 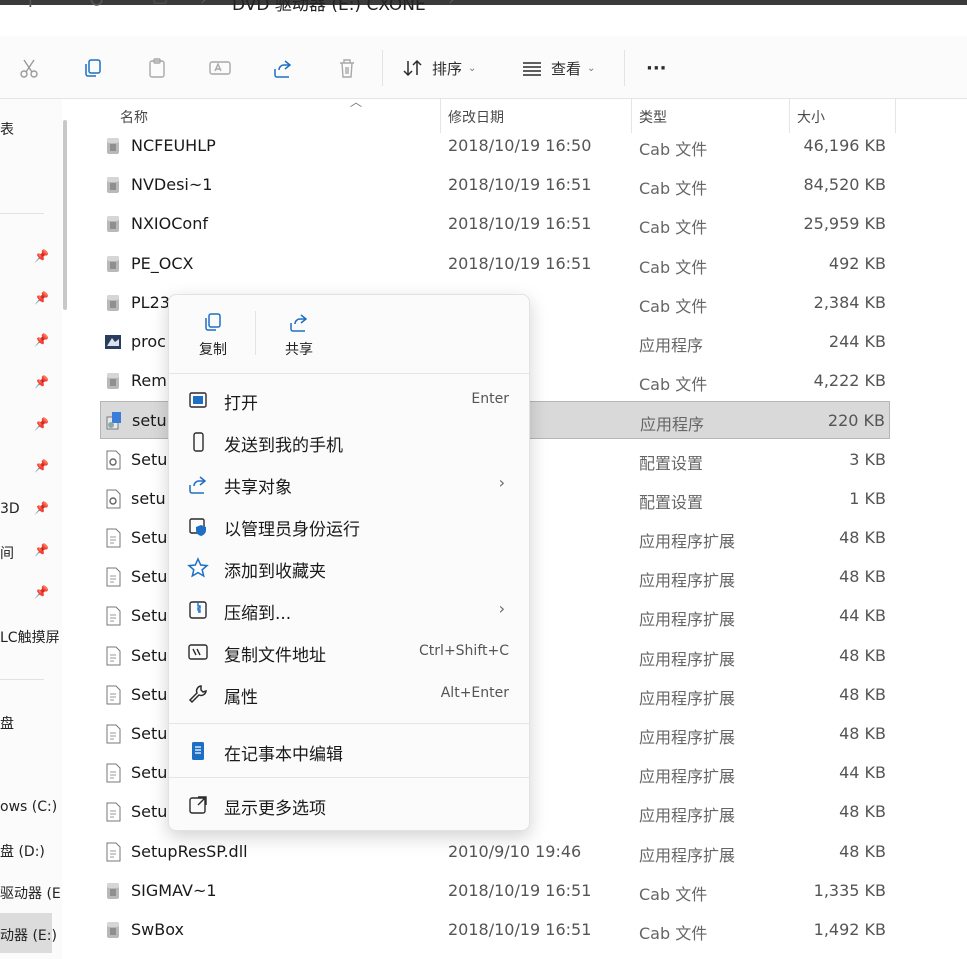 What do you see at coordinates (476, 117) in the screenshot?
I see `column-date: 修改日期` at bounding box center [476, 117].